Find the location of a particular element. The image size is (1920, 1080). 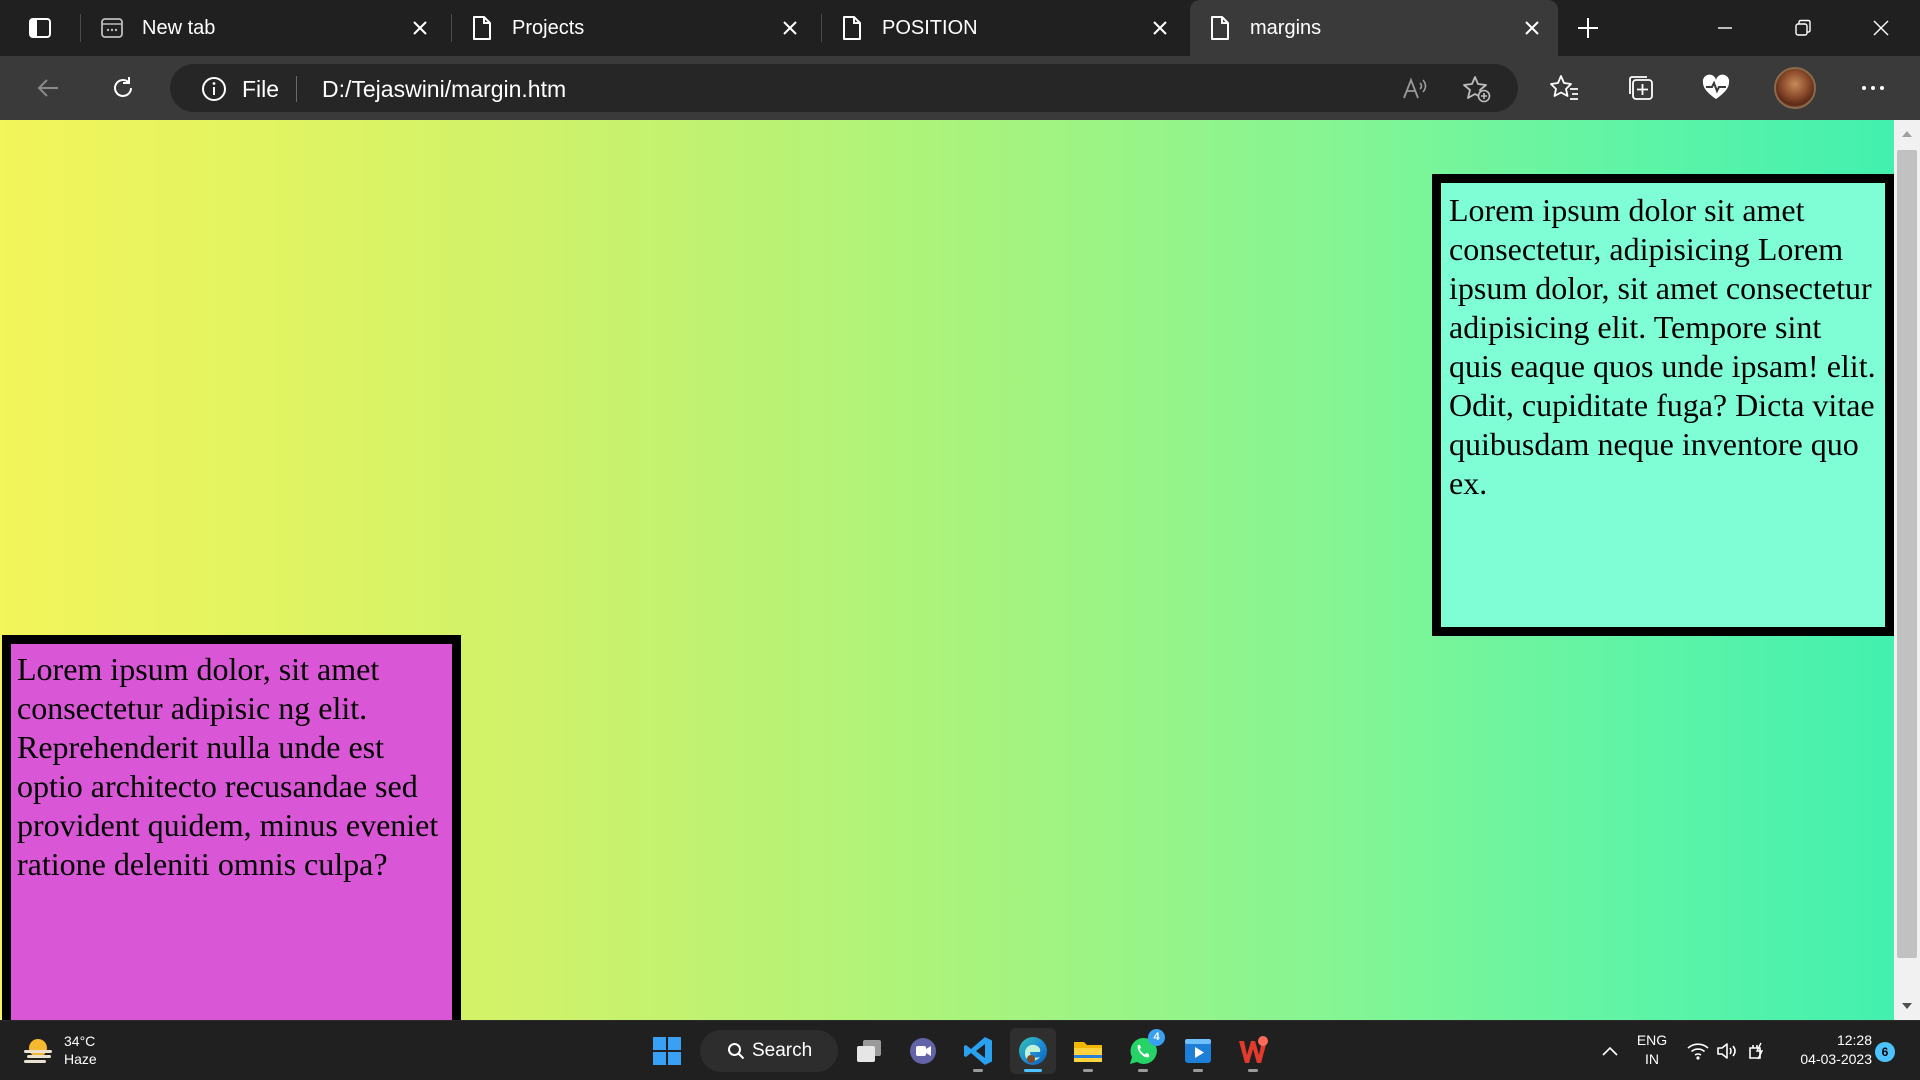

battery-charging-icon is located at coordinates (1757, 1051).